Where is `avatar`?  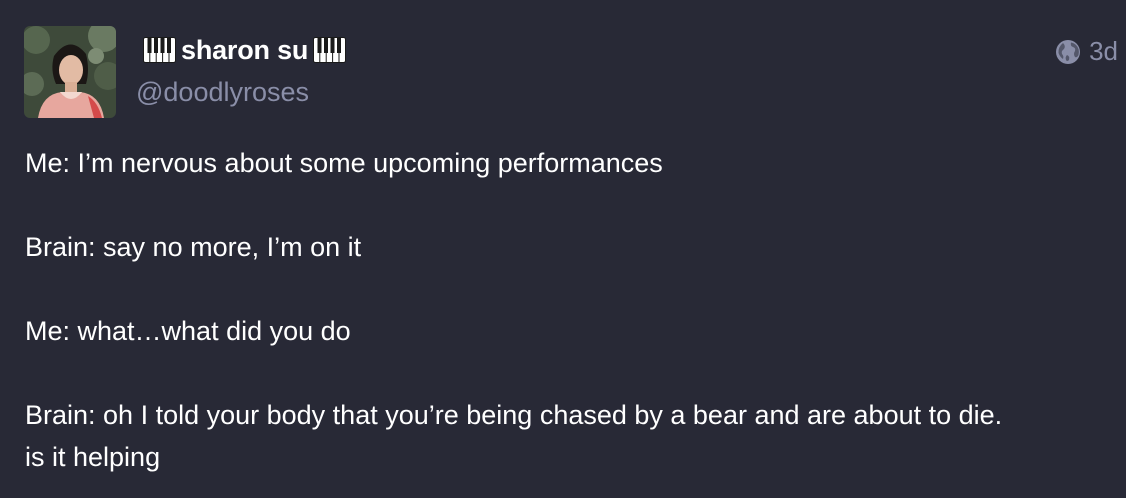 avatar is located at coordinates (70, 72).